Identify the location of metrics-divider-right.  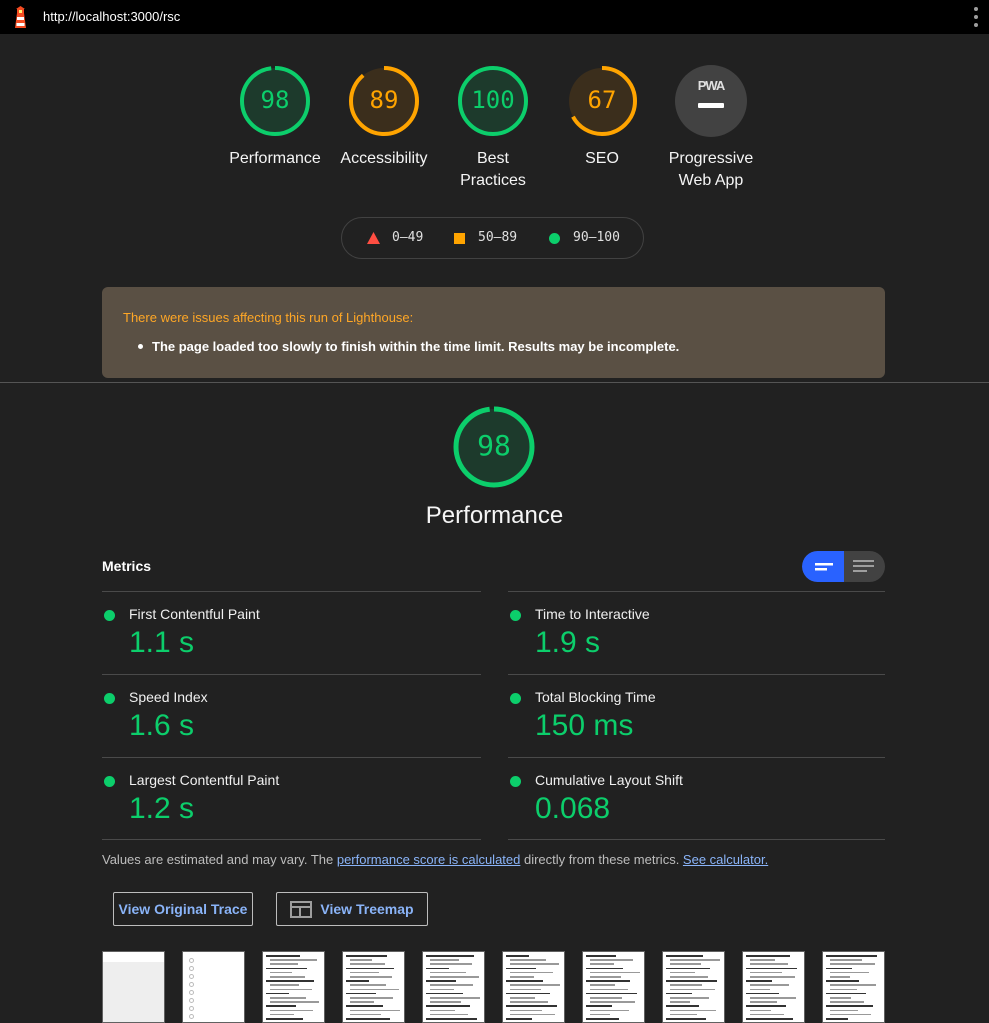
(696, 839).